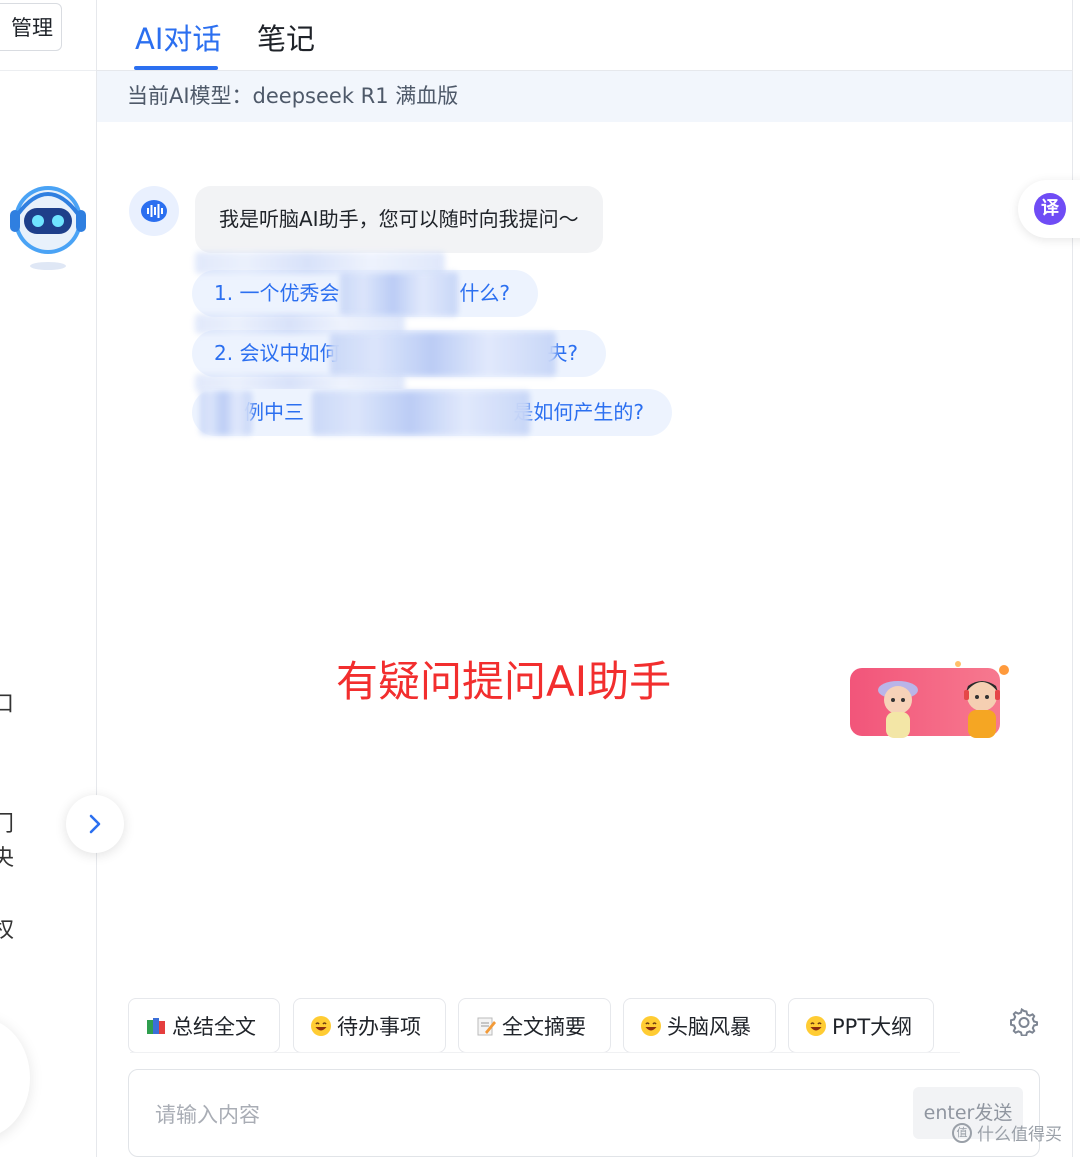  Describe the element at coordinates (709, 1026) in the screenshot. I see `quick-action-label: 头脑风暴` at that location.